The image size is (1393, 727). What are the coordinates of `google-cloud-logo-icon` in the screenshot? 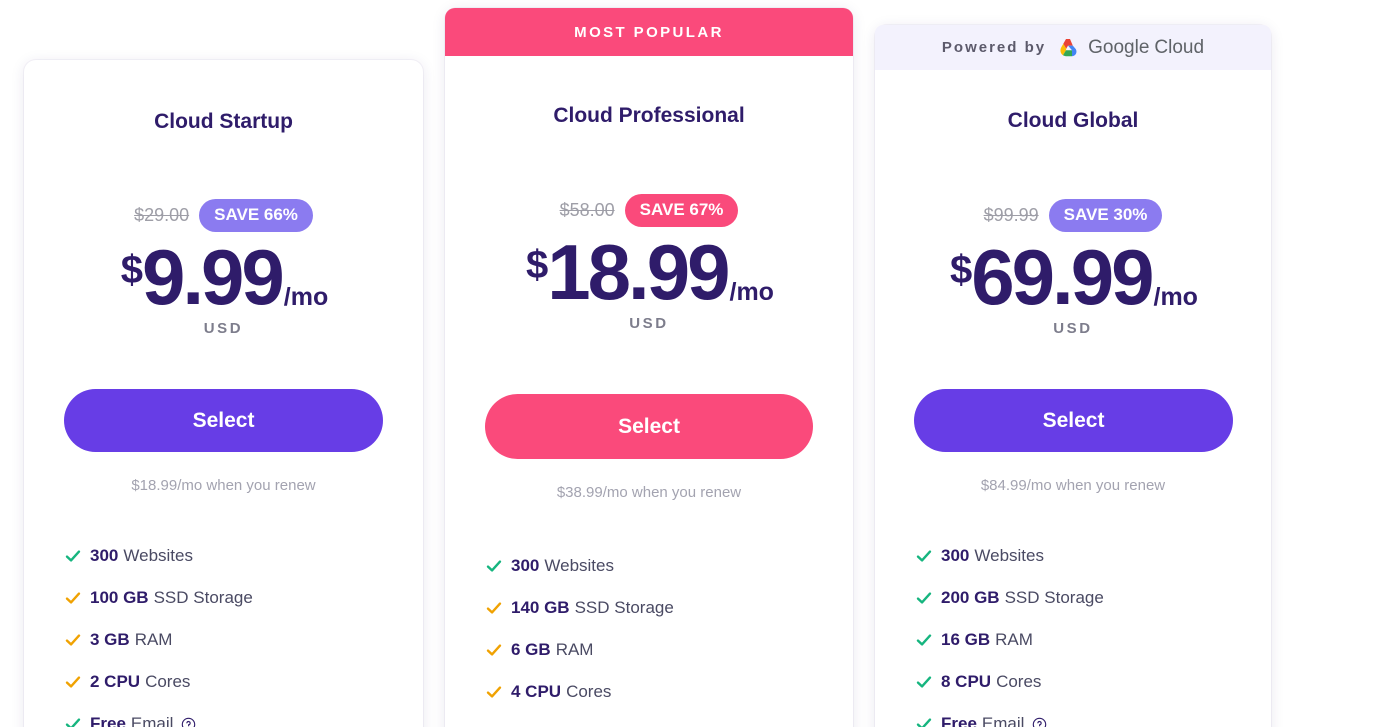 It's located at (1068, 48).